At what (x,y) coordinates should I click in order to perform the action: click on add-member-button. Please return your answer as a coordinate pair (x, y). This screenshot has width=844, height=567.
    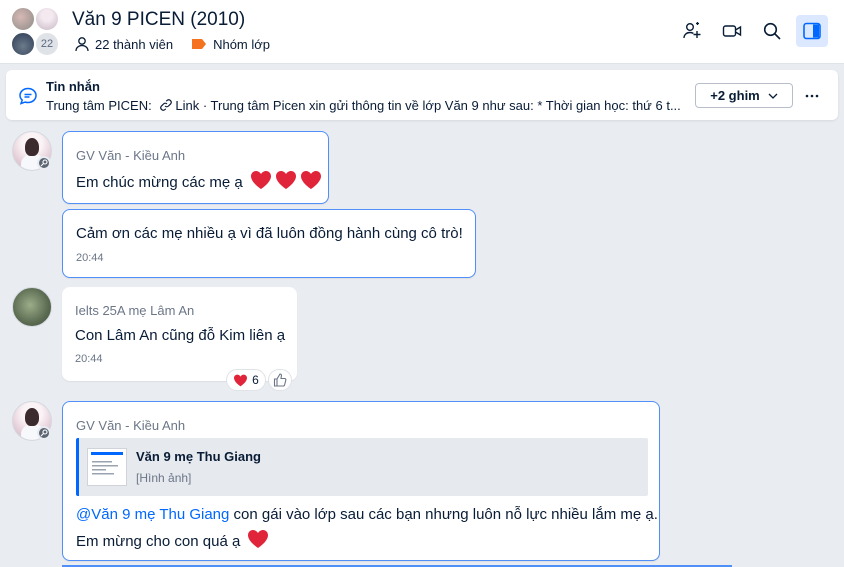
    Looking at the image, I should click on (692, 31).